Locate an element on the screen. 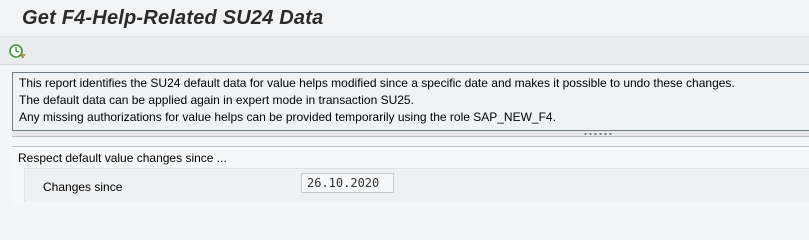 This screenshot has width=809, height=240. execute-clock-icon is located at coordinates (17, 51).